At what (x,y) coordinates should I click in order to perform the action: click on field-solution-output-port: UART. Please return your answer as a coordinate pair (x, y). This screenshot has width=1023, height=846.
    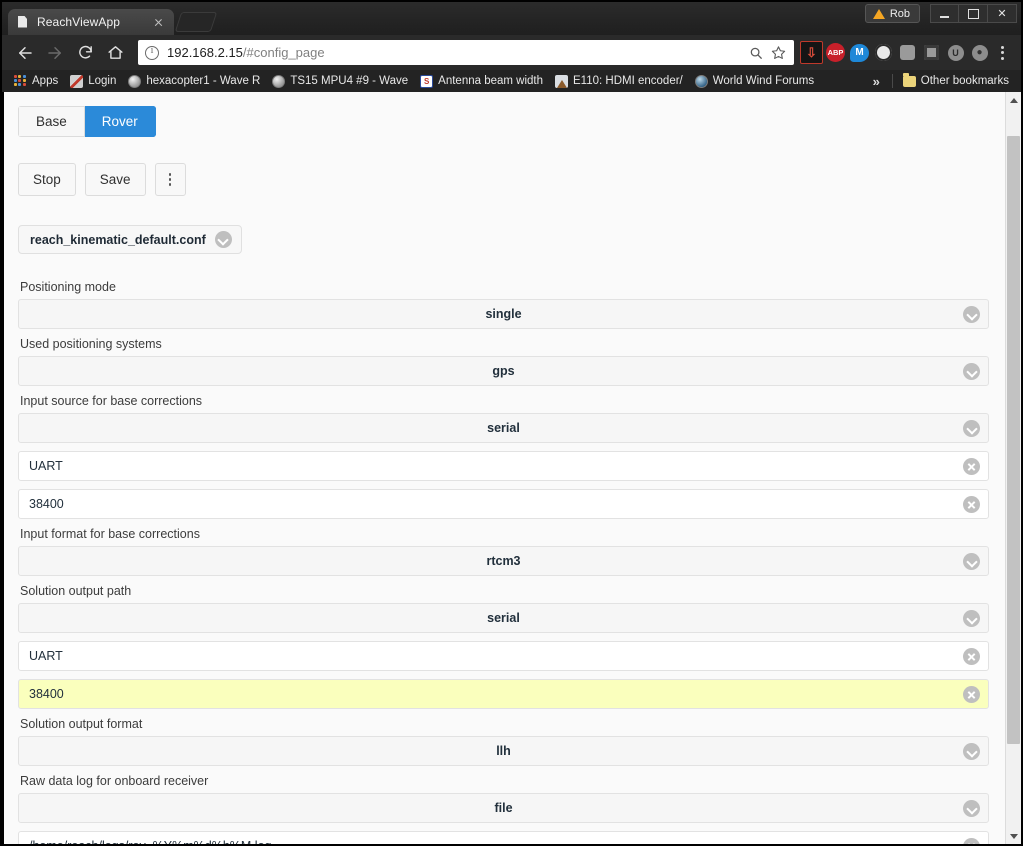
    Looking at the image, I should click on (503, 656).